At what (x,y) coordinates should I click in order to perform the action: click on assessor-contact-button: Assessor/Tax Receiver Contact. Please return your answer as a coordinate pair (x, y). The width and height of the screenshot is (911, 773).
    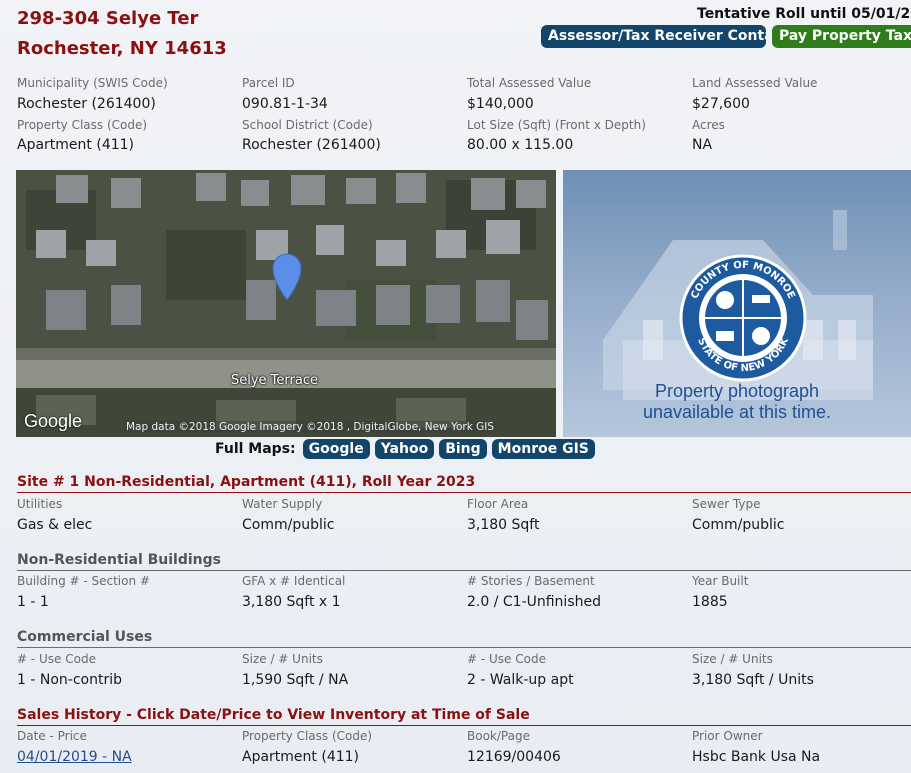
    Looking at the image, I should click on (653, 36).